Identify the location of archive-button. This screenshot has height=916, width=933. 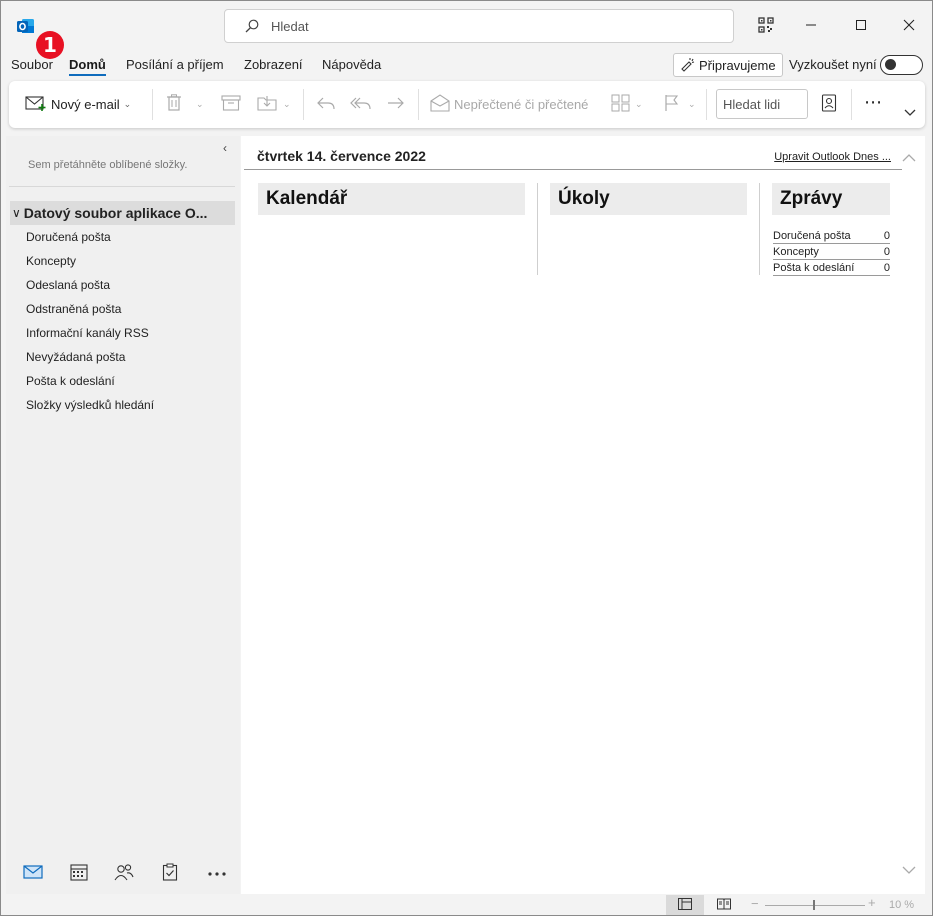
(231, 104).